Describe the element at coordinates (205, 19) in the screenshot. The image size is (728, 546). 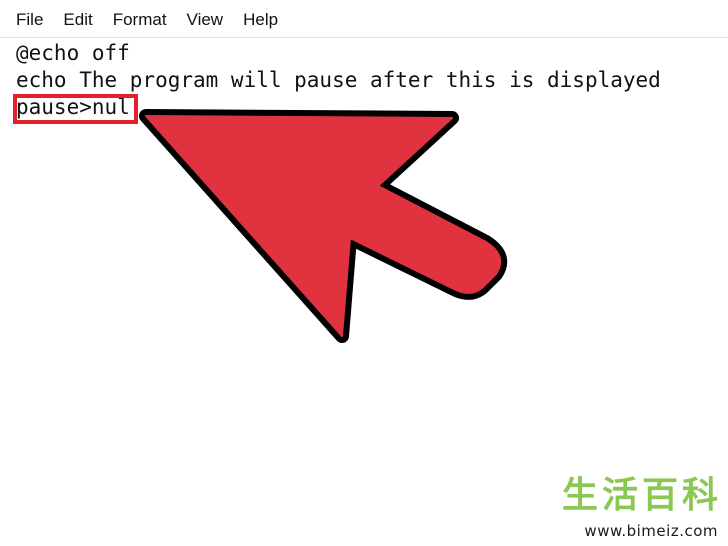
I see `menu-view: View` at that location.